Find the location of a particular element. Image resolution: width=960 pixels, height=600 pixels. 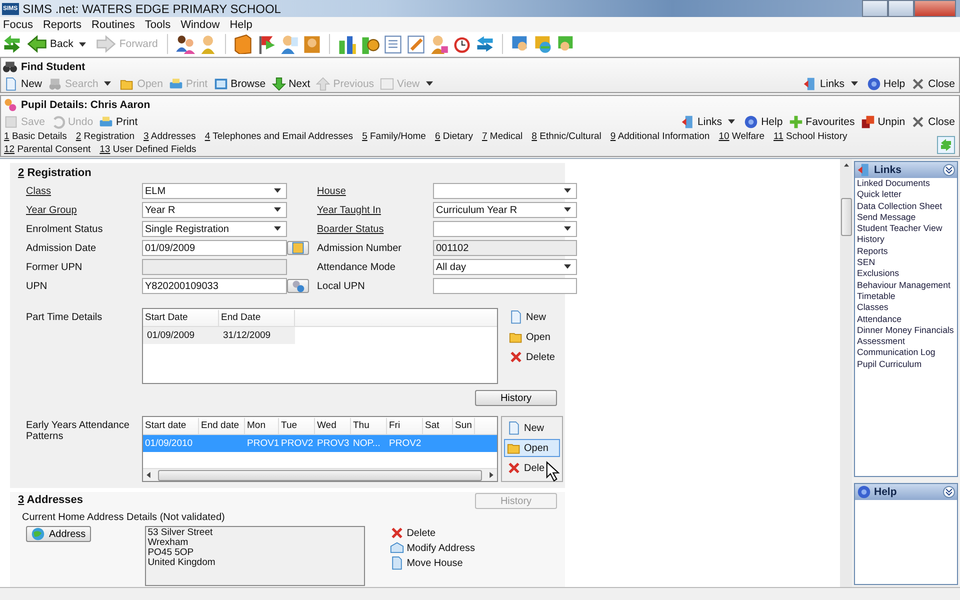

link-item: Timetable is located at coordinates (906, 296).